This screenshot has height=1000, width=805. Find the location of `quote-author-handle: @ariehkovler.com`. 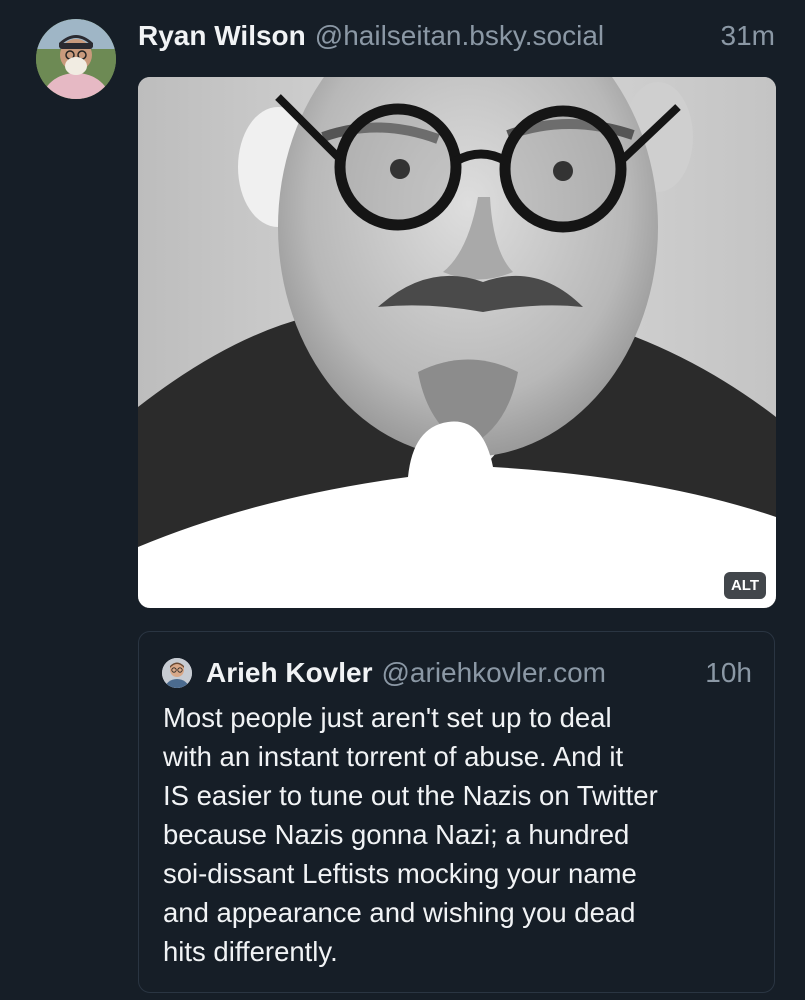

quote-author-handle: @ariehkovler.com is located at coordinates (494, 673).